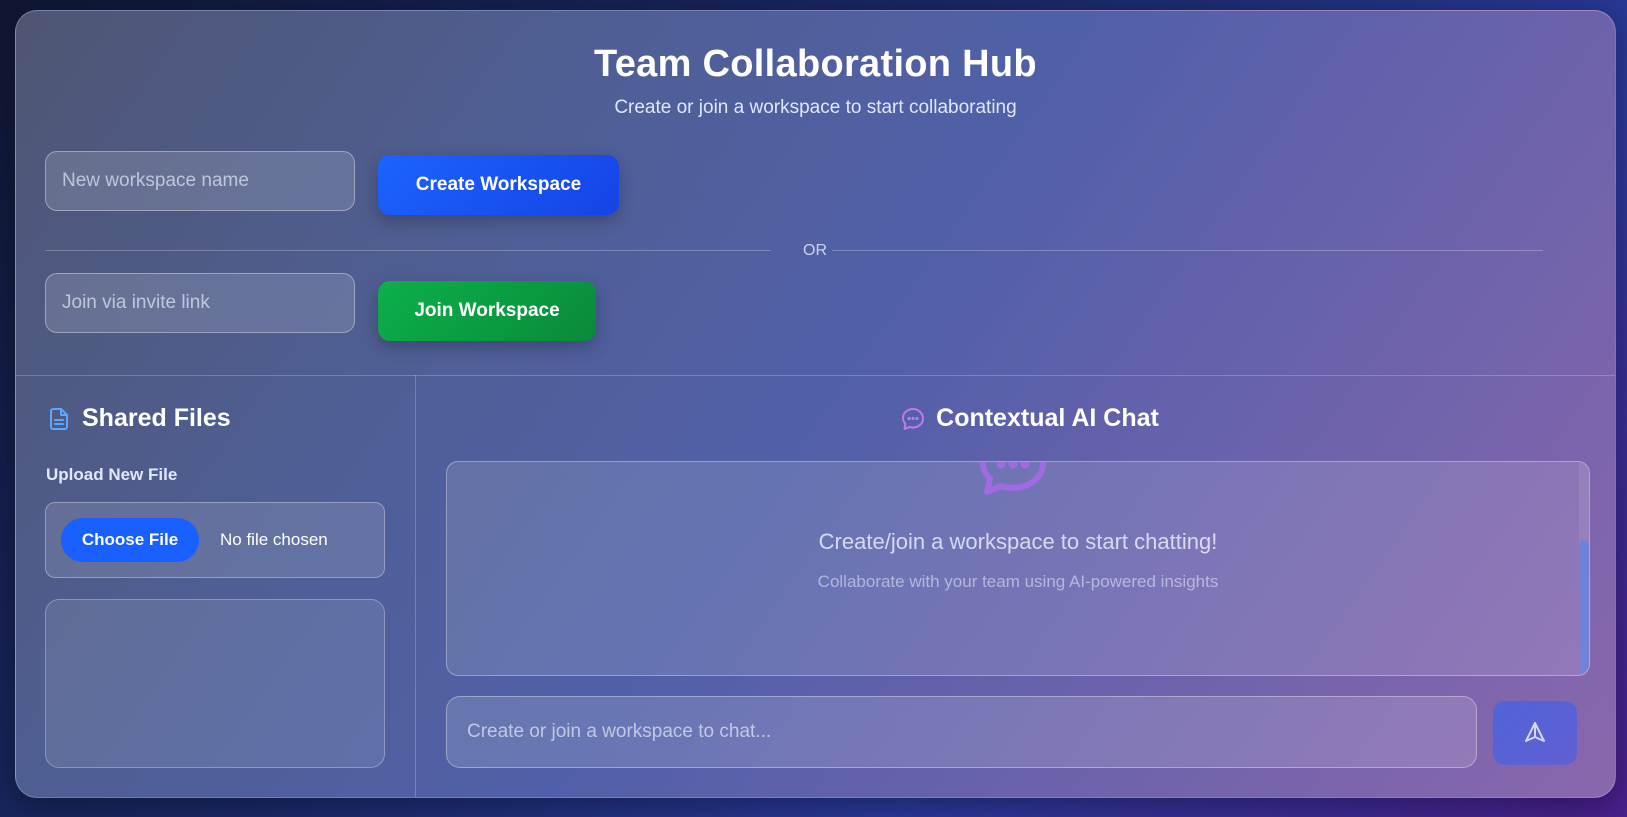 This screenshot has height=817, width=1627. What do you see at coordinates (487, 311) in the screenshot?
I see `join-workspace-button: Join Workspace` at bounding box center [487, 311].